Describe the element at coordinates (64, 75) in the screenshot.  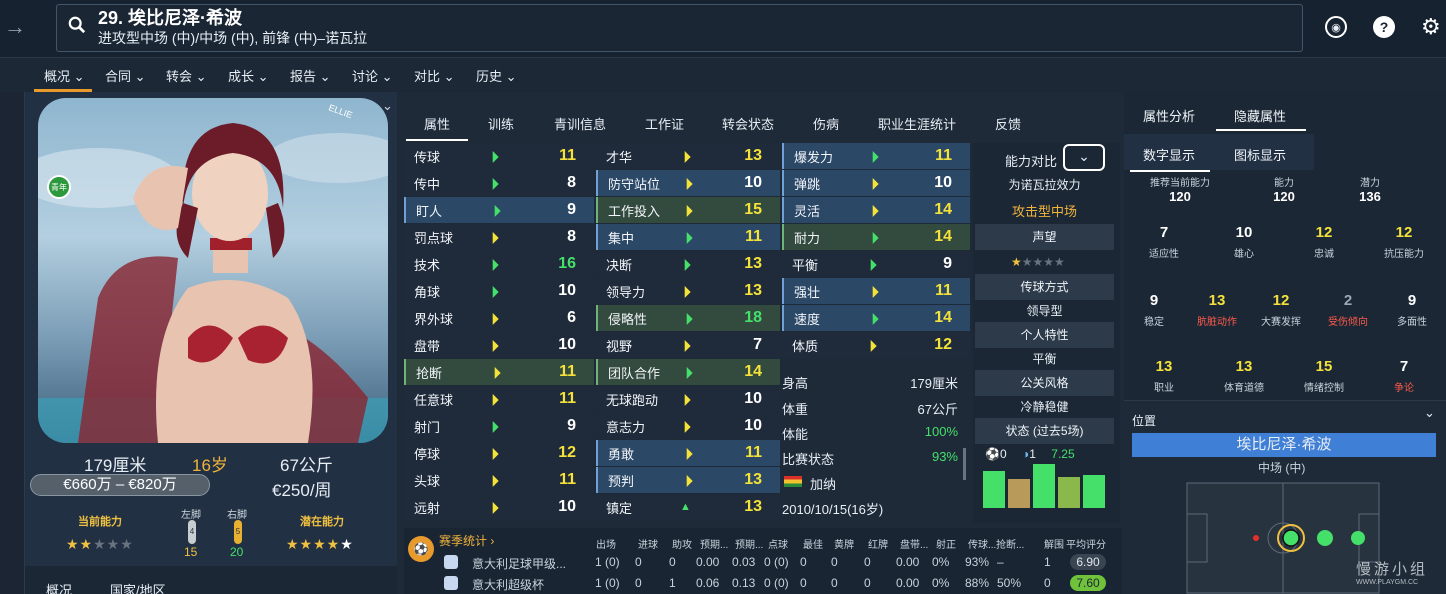
I see `nav-overview: 概况 ⌄` at that location.